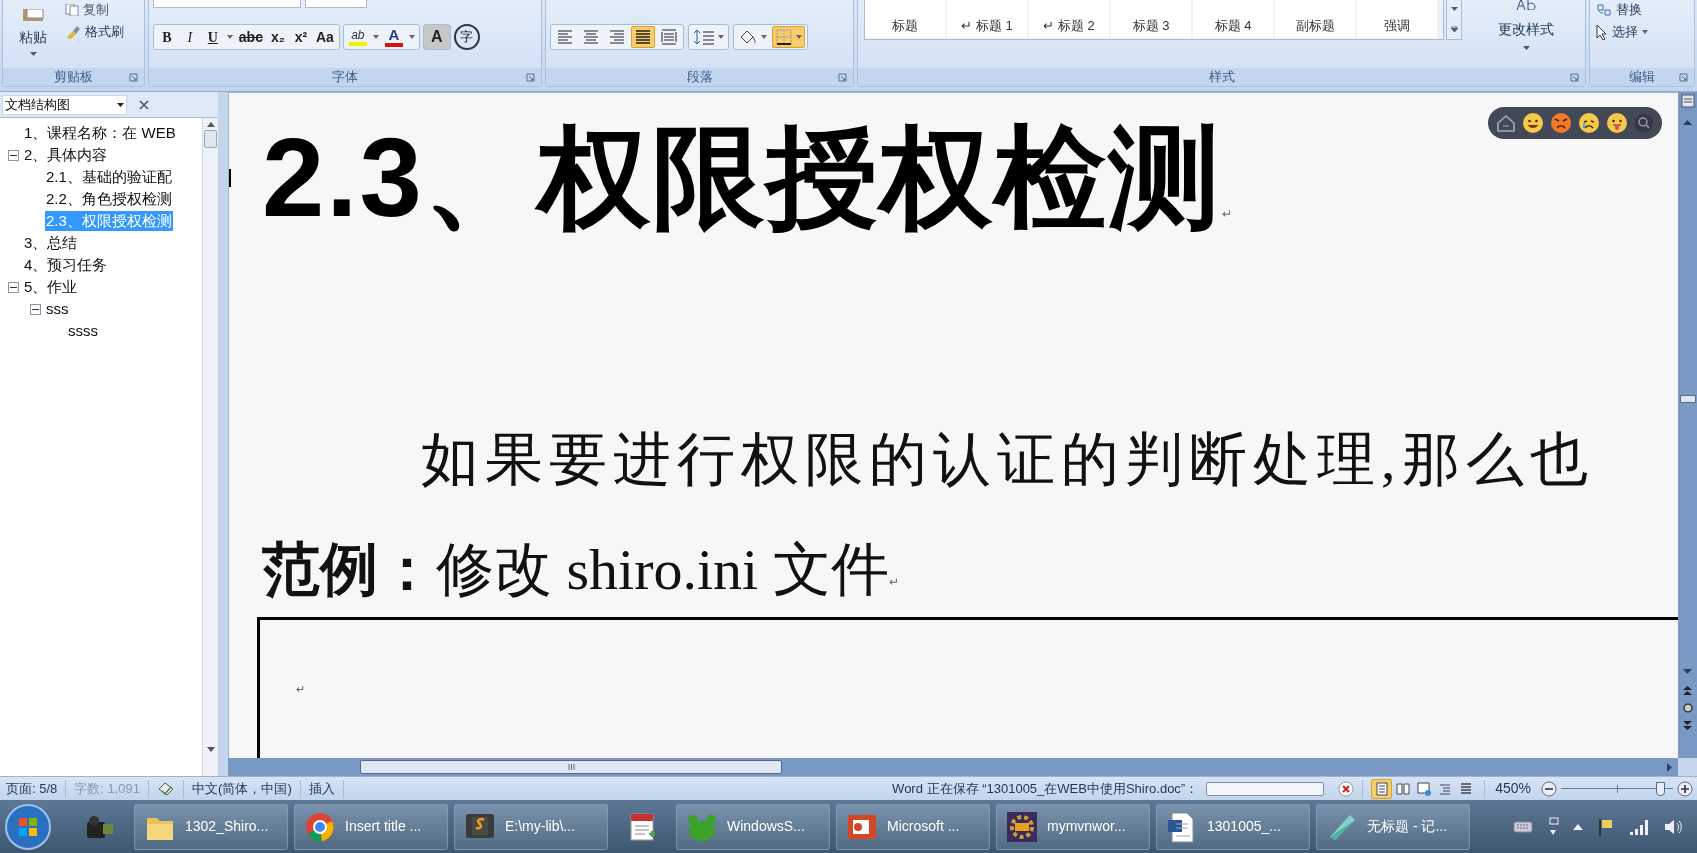 Image resolution: width=1697 pixels, height=853 pixels. I want to click on style-item: ↵ 标题 1, so click(987, 19).